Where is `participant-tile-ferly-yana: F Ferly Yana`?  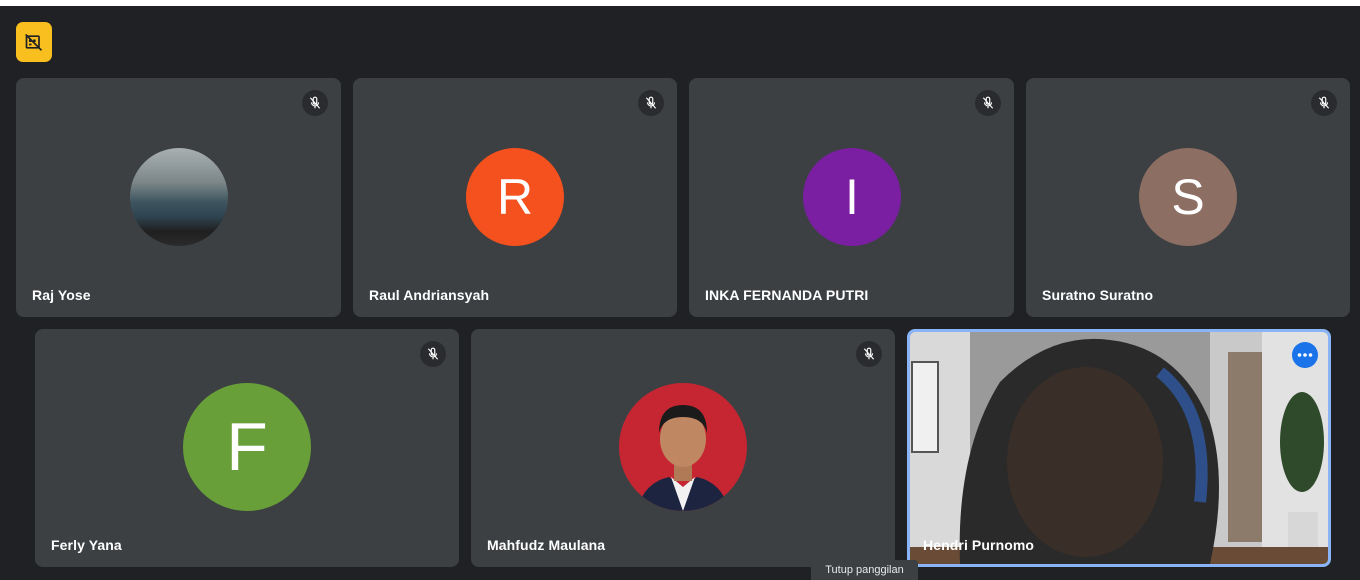
participant-tile-ferly-yana: F Ferly Yana is located at coordinates (247, 448).